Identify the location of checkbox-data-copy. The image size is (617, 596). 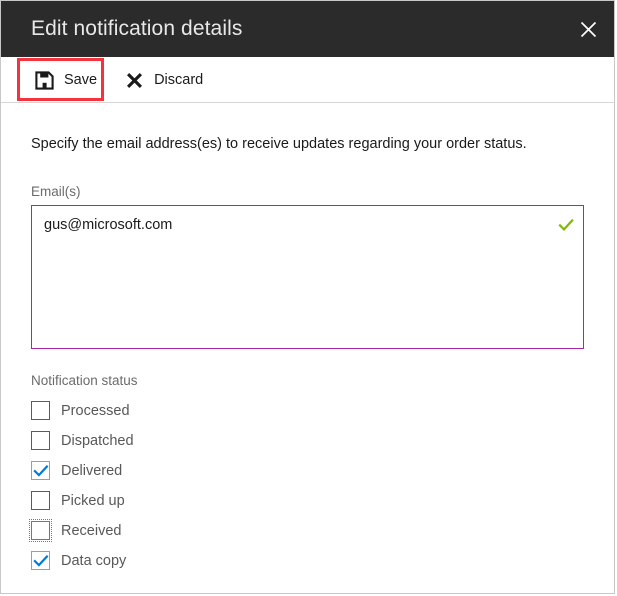
(40, 561).